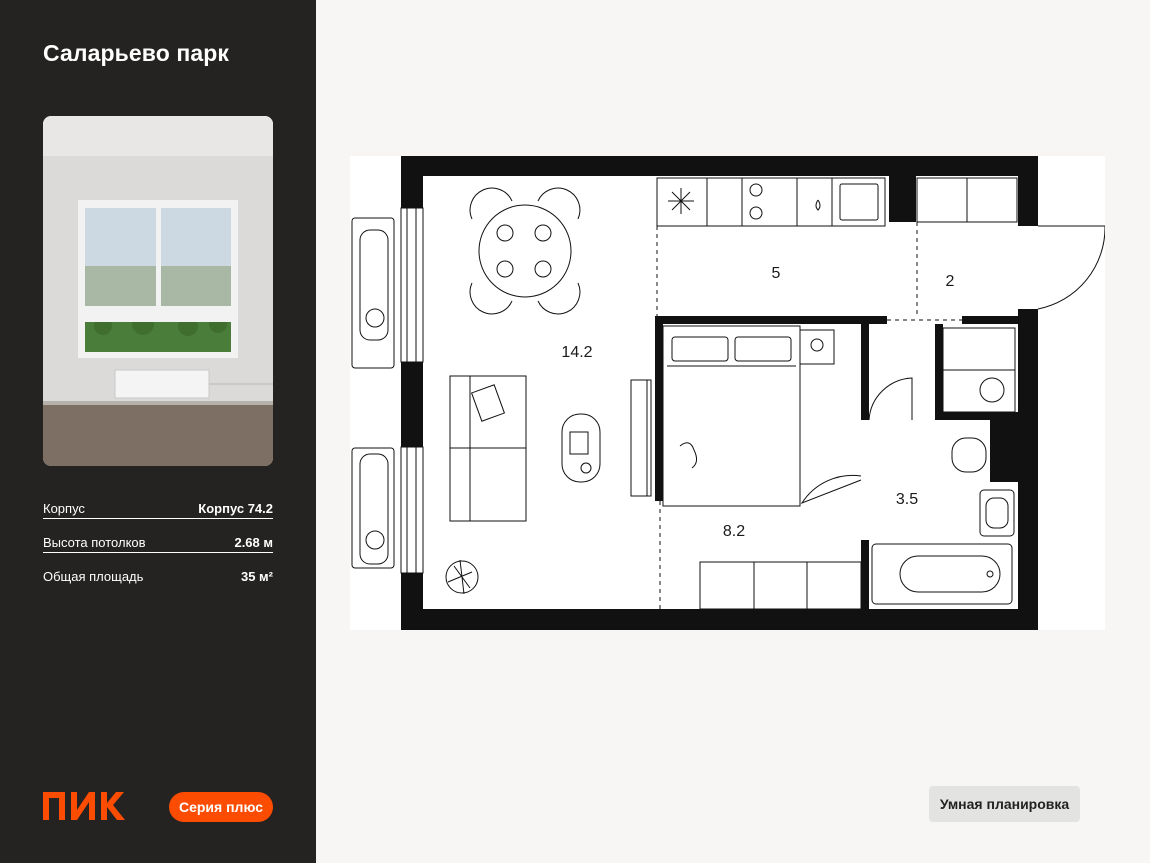 This screenshot has width=1150, height=863. Describe the element at coordinates (734, 531) in the screenshot. I see `room-area-bedroom: 8.2` at that location.